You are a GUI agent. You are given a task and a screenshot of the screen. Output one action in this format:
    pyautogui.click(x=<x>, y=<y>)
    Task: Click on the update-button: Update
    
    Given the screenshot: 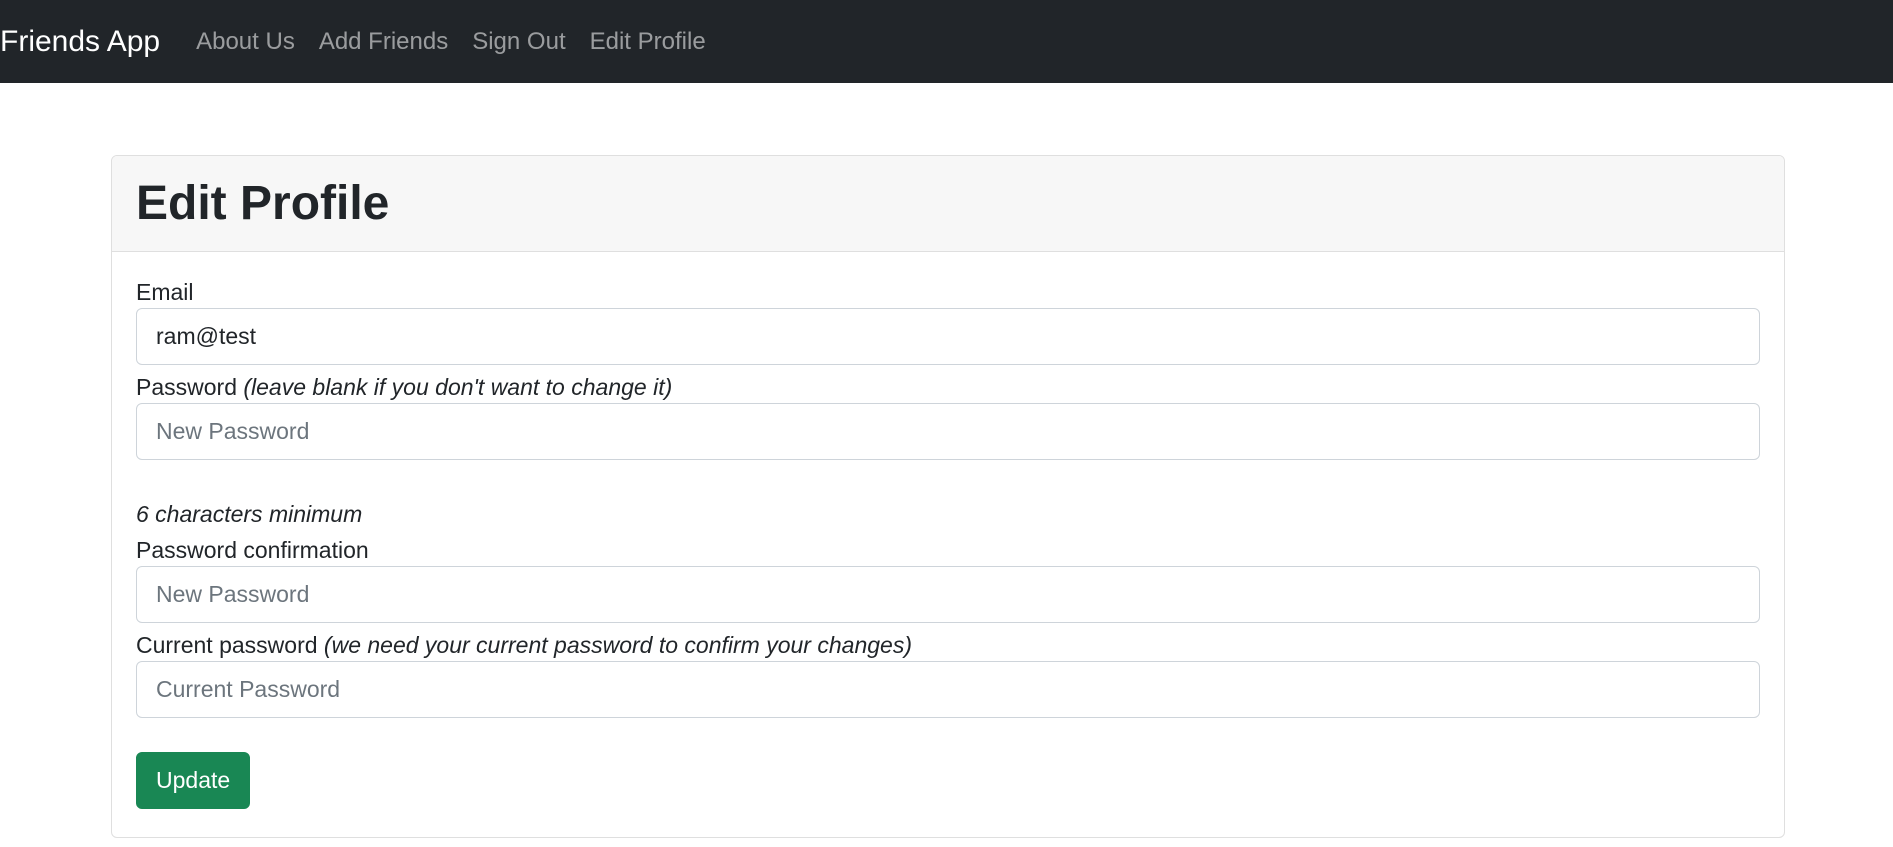 What is the action you would take?
    pyautogui.click(x=193, y=780)
    